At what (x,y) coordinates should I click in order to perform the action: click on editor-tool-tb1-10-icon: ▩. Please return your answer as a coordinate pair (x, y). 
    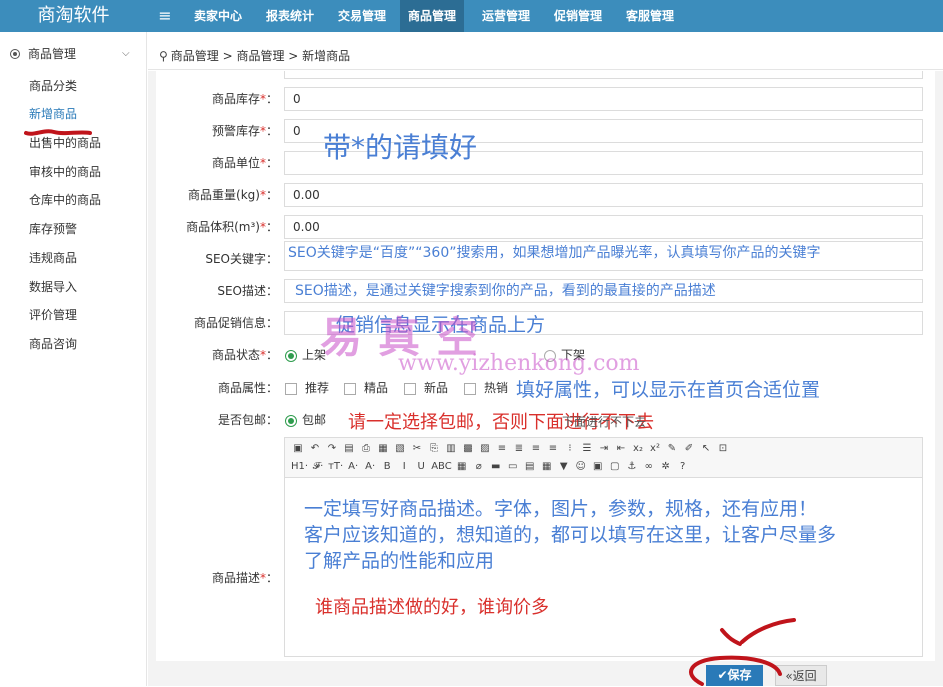
    Looking at the image, I should click on (468, 449).